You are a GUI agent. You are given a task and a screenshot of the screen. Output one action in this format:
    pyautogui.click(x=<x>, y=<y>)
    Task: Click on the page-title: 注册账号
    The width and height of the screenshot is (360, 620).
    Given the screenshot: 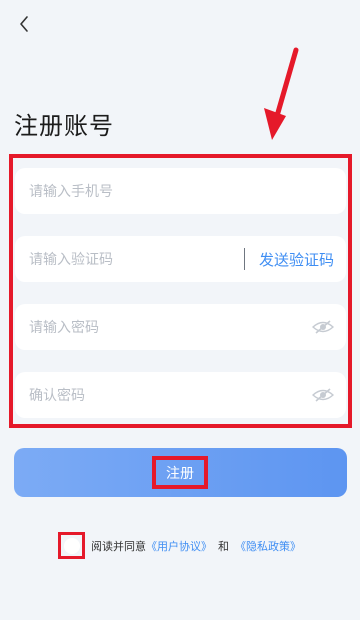 What is the action you would take?
    pyautogui.click(x=64, y=126)
    